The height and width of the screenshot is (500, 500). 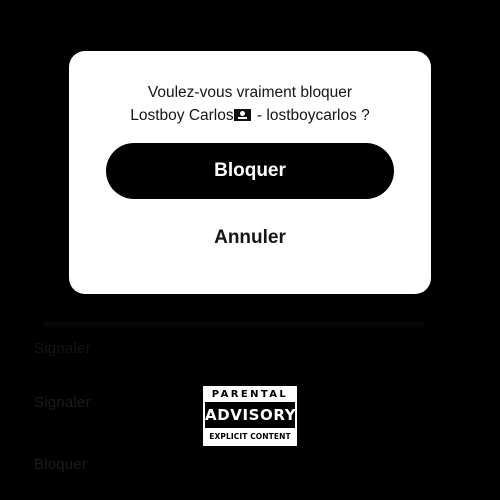 I want to click on advisory-line3: EXPLICIT CONTENT, so click(x=250, y=436).